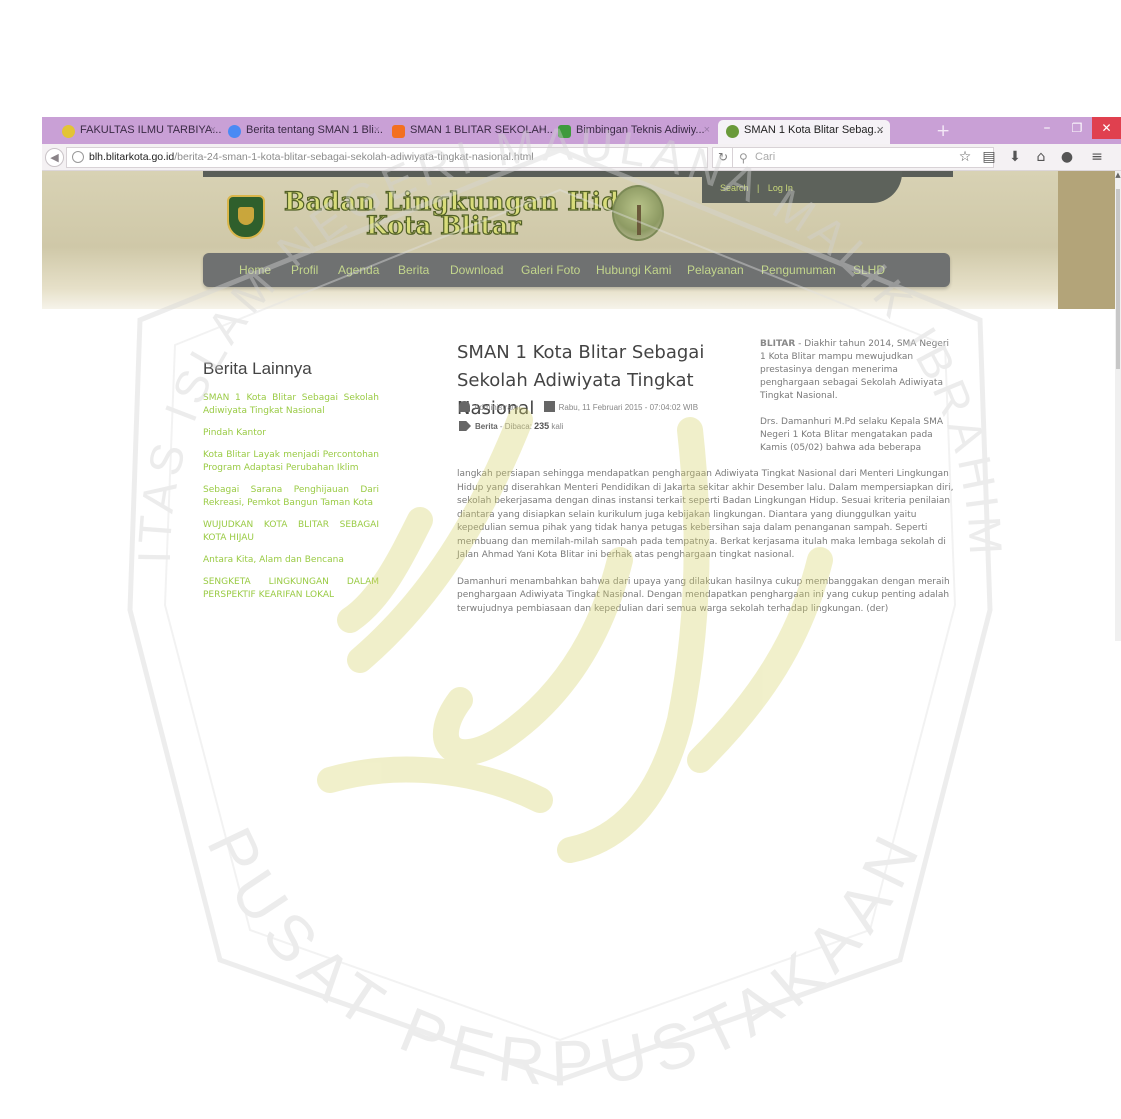 This screenshot has width=1121, height=1119. I want to click on sidebar-news-link: Pindah Kantor, so click(291, 433).